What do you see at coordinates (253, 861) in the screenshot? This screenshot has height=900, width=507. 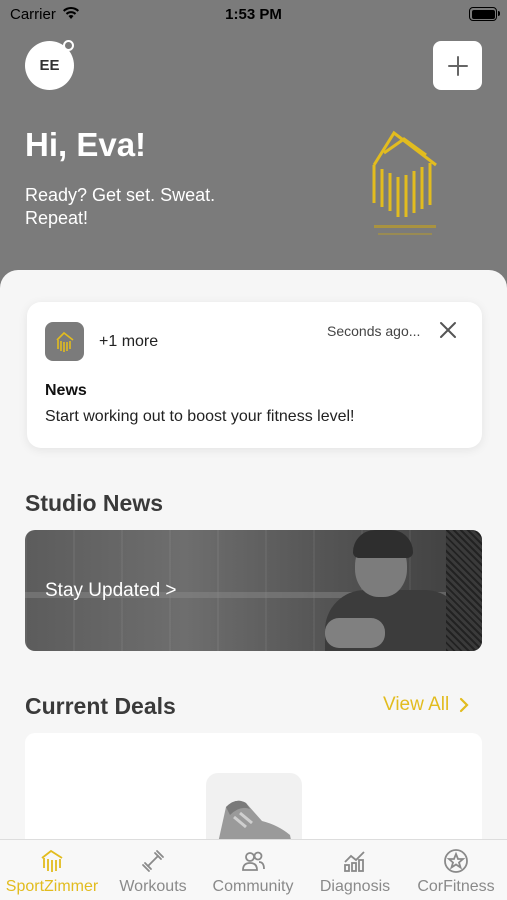 I see `people-icon` at bounding box center [253, 861].